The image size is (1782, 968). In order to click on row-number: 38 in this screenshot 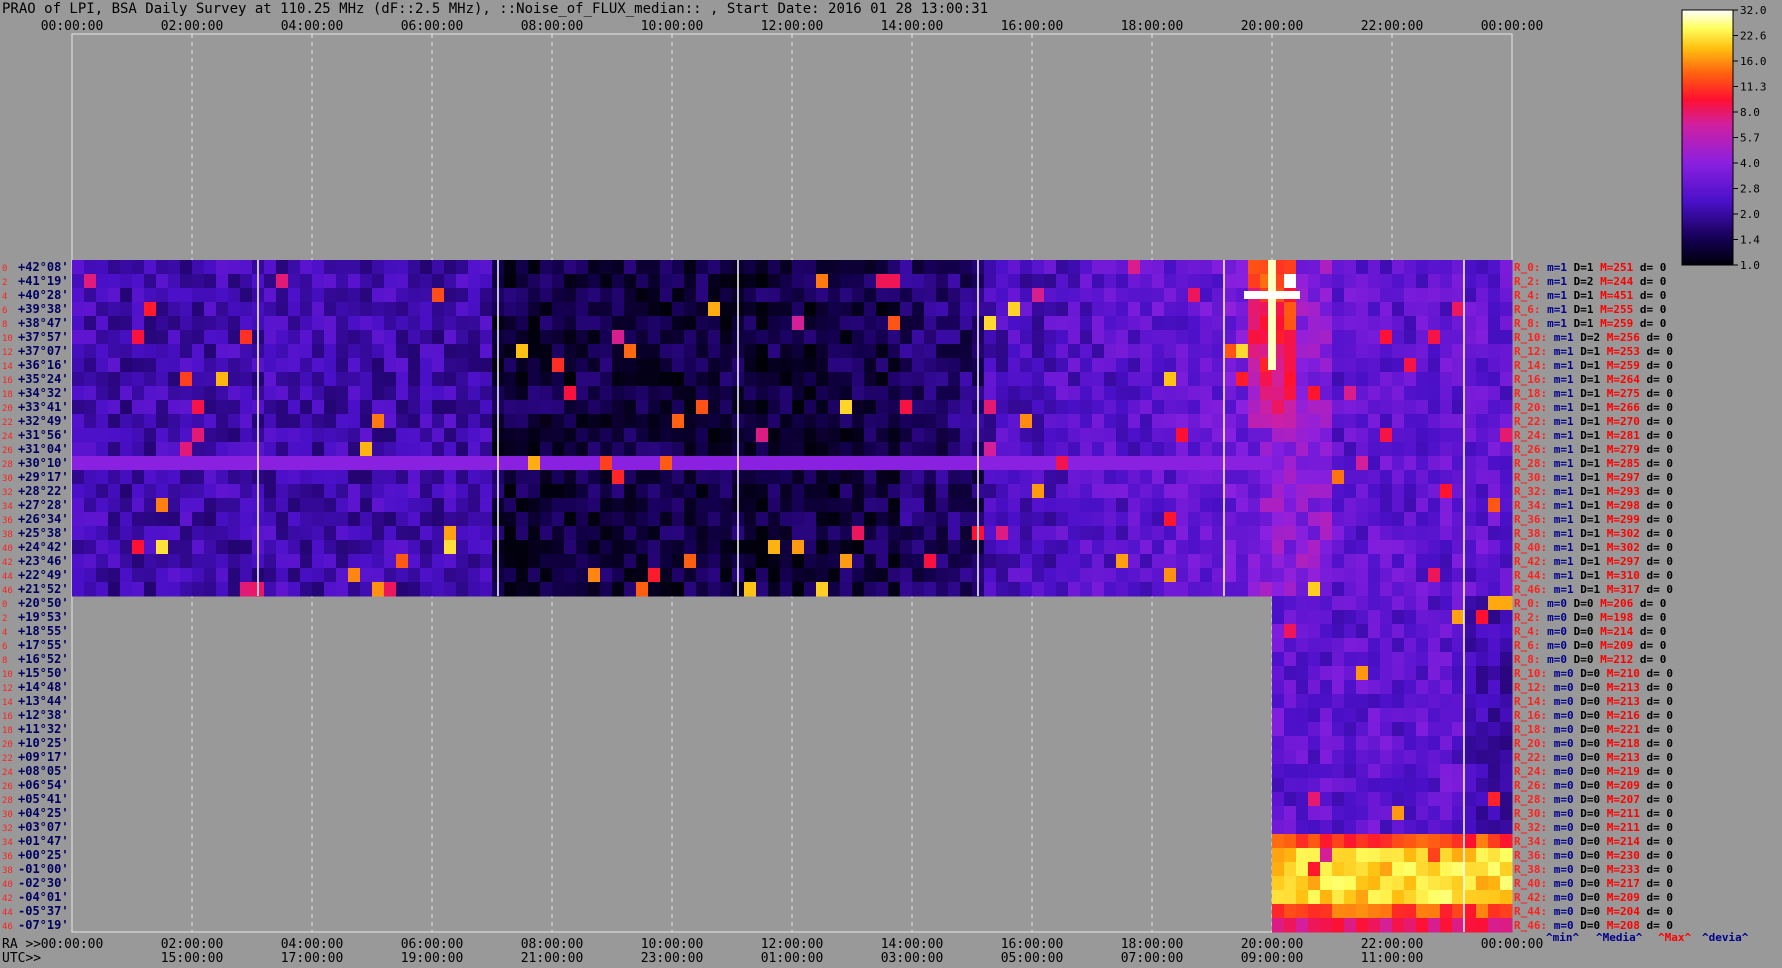, I will do `click(7, 871)`.